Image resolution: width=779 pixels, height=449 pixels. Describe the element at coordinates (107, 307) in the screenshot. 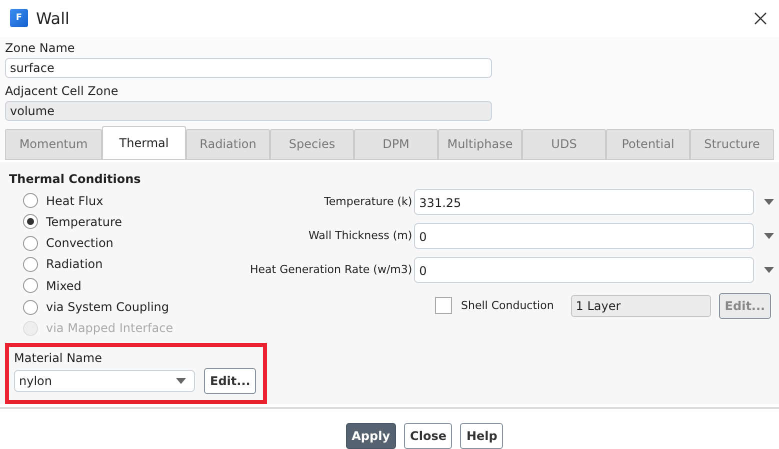

I see `radio-label: via System Coupling` at that location.